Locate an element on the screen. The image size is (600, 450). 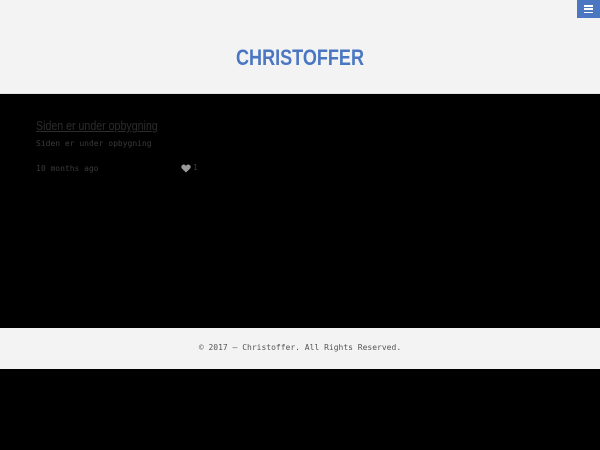
heart-icon is located at coordinates (186, 168).